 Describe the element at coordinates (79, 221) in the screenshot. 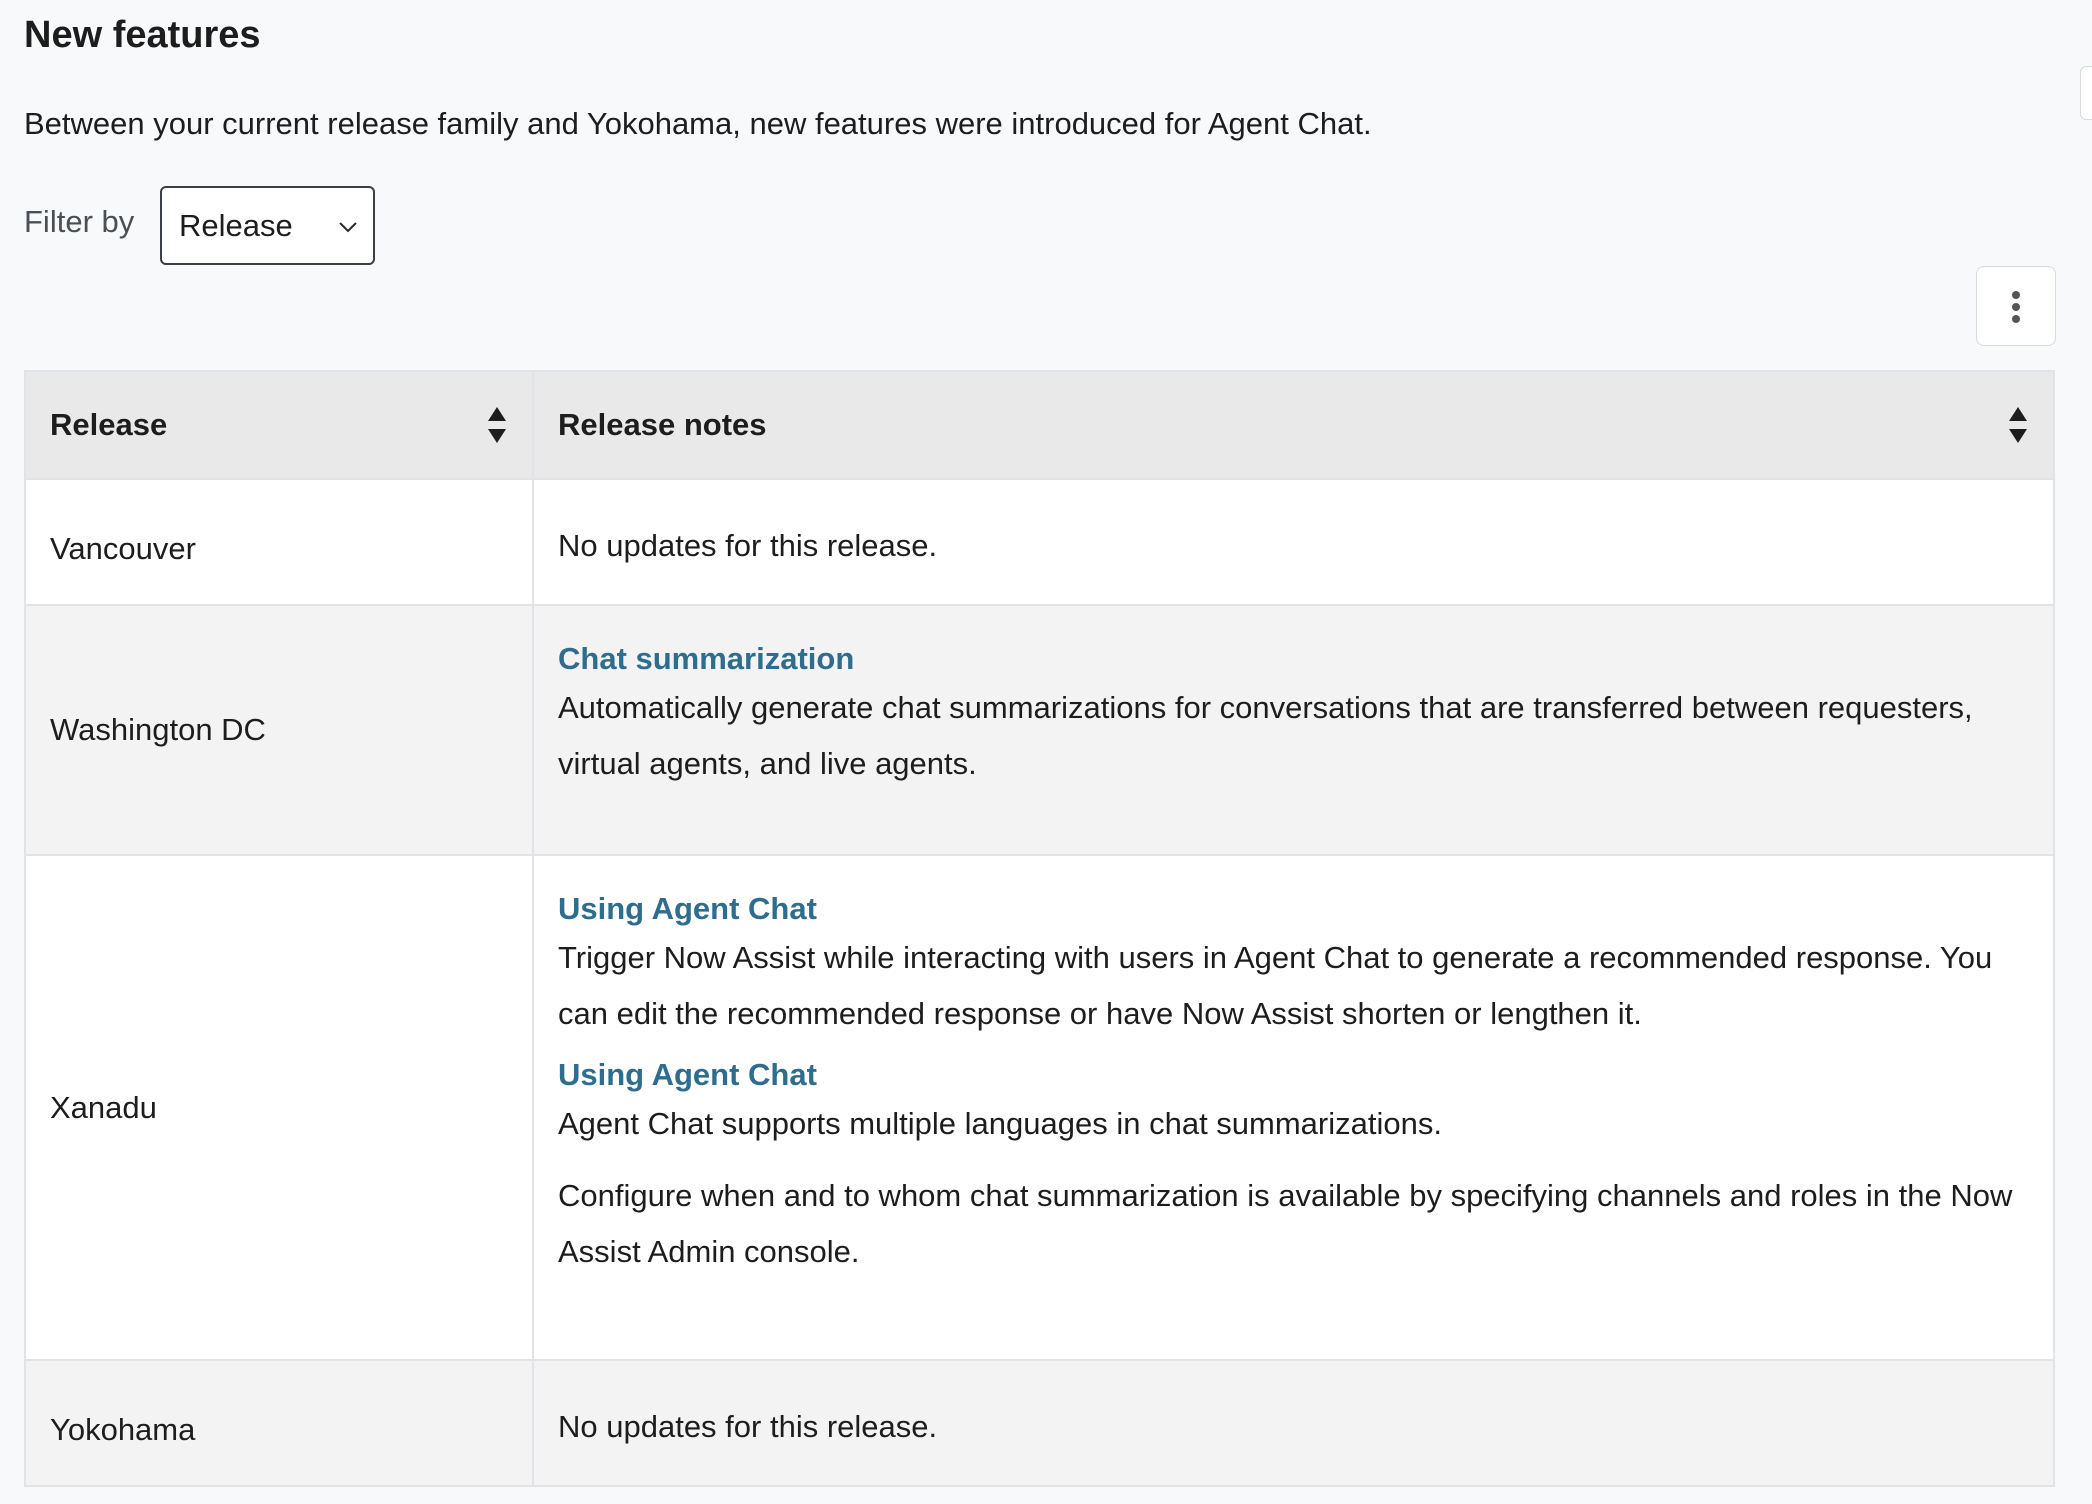

I see `filter-label: Filter by` at that location.